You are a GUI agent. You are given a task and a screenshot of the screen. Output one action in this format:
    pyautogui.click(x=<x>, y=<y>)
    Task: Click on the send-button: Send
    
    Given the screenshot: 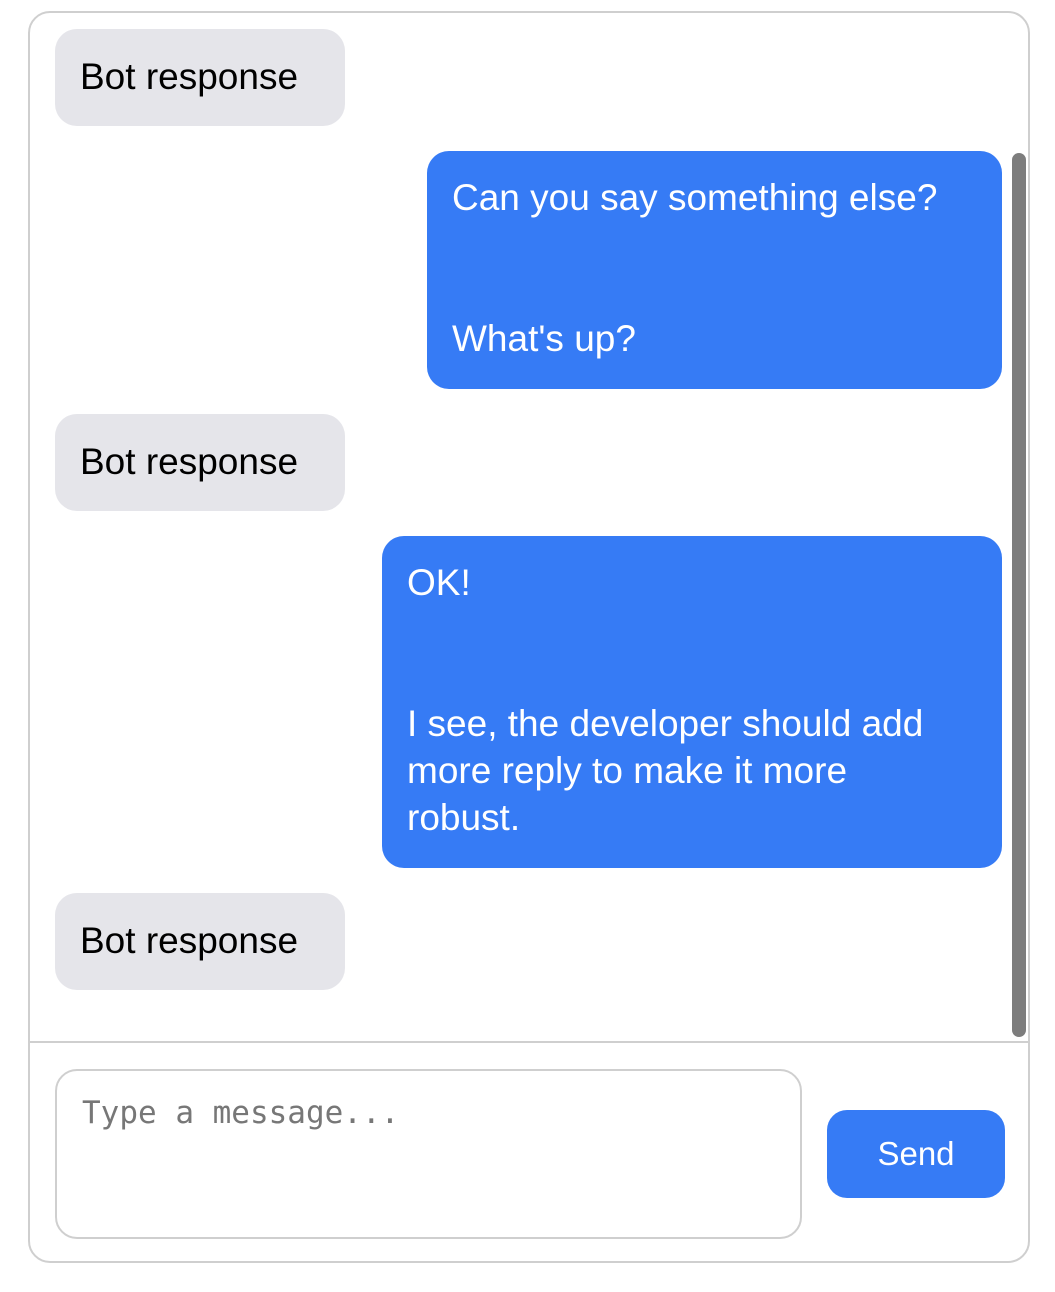 What is the action you would take?
    pyautogui.click(x=916, y=1154)
    